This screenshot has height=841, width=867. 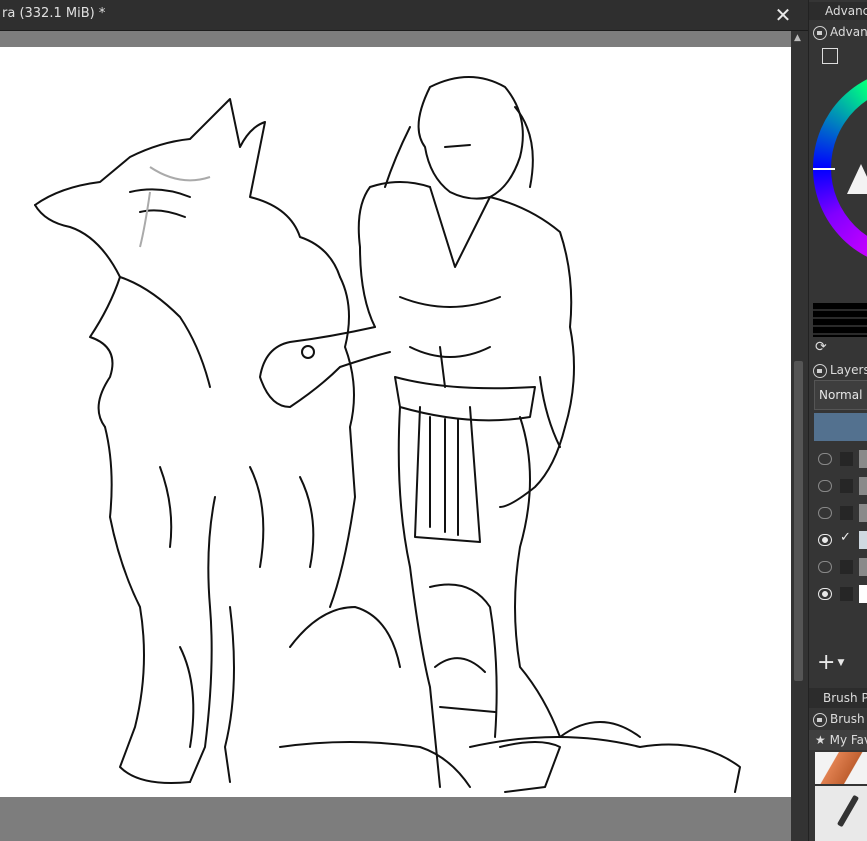 What do you see at coordinates (824, 169) in the screenshot?
I see `hue-marker` at bounding box center [824, 169].